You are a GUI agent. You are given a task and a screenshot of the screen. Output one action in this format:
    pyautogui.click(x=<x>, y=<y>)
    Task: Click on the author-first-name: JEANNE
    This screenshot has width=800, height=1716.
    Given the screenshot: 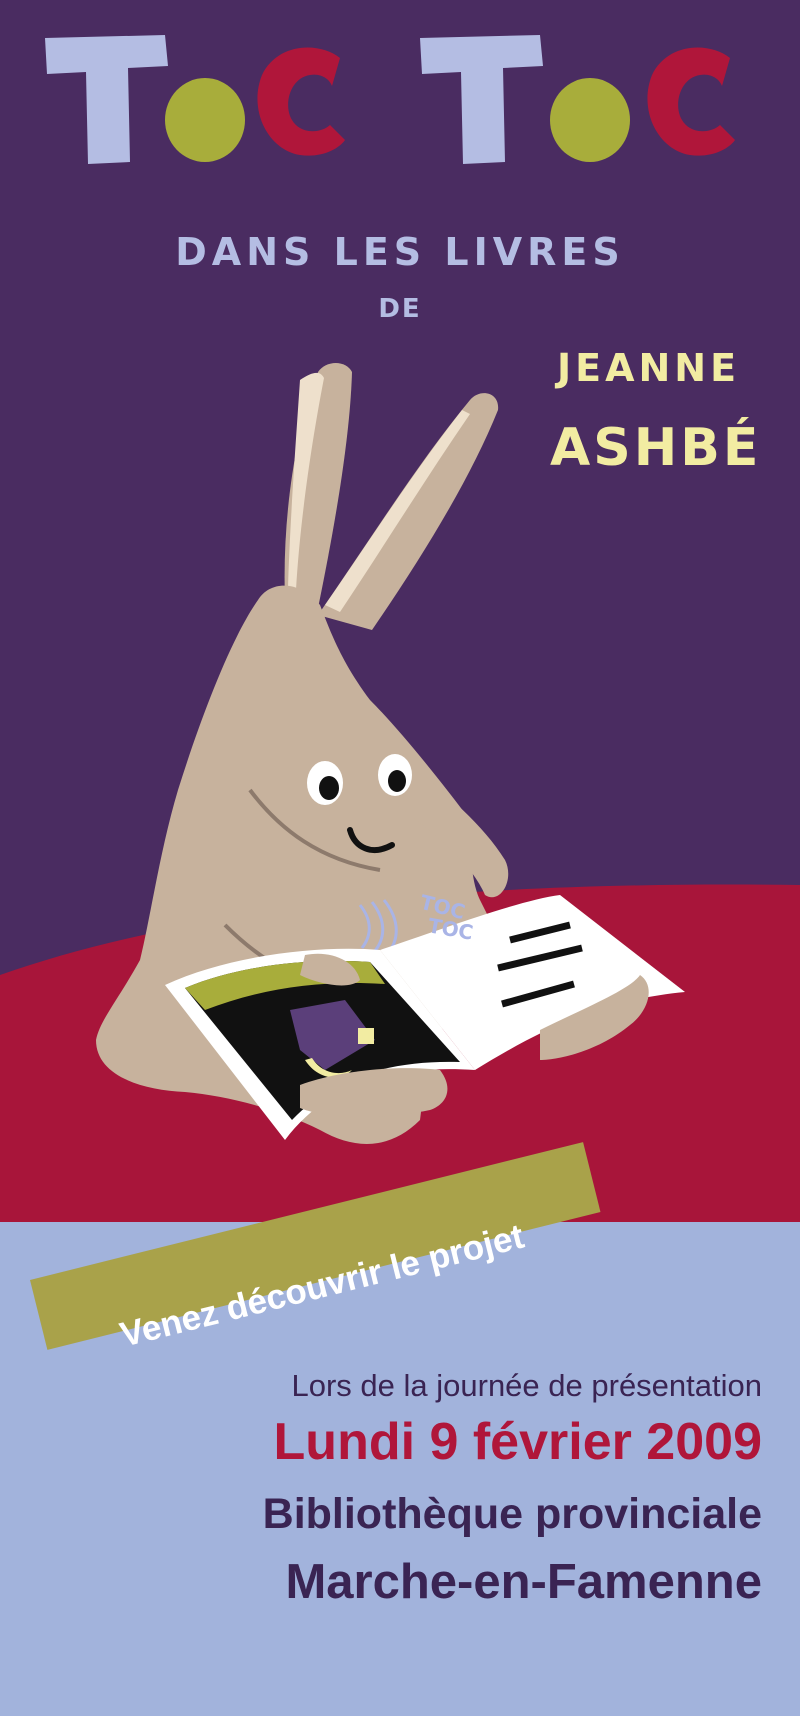 What is the action you would take?
    pyautogui.click(x=649, y=368)
    